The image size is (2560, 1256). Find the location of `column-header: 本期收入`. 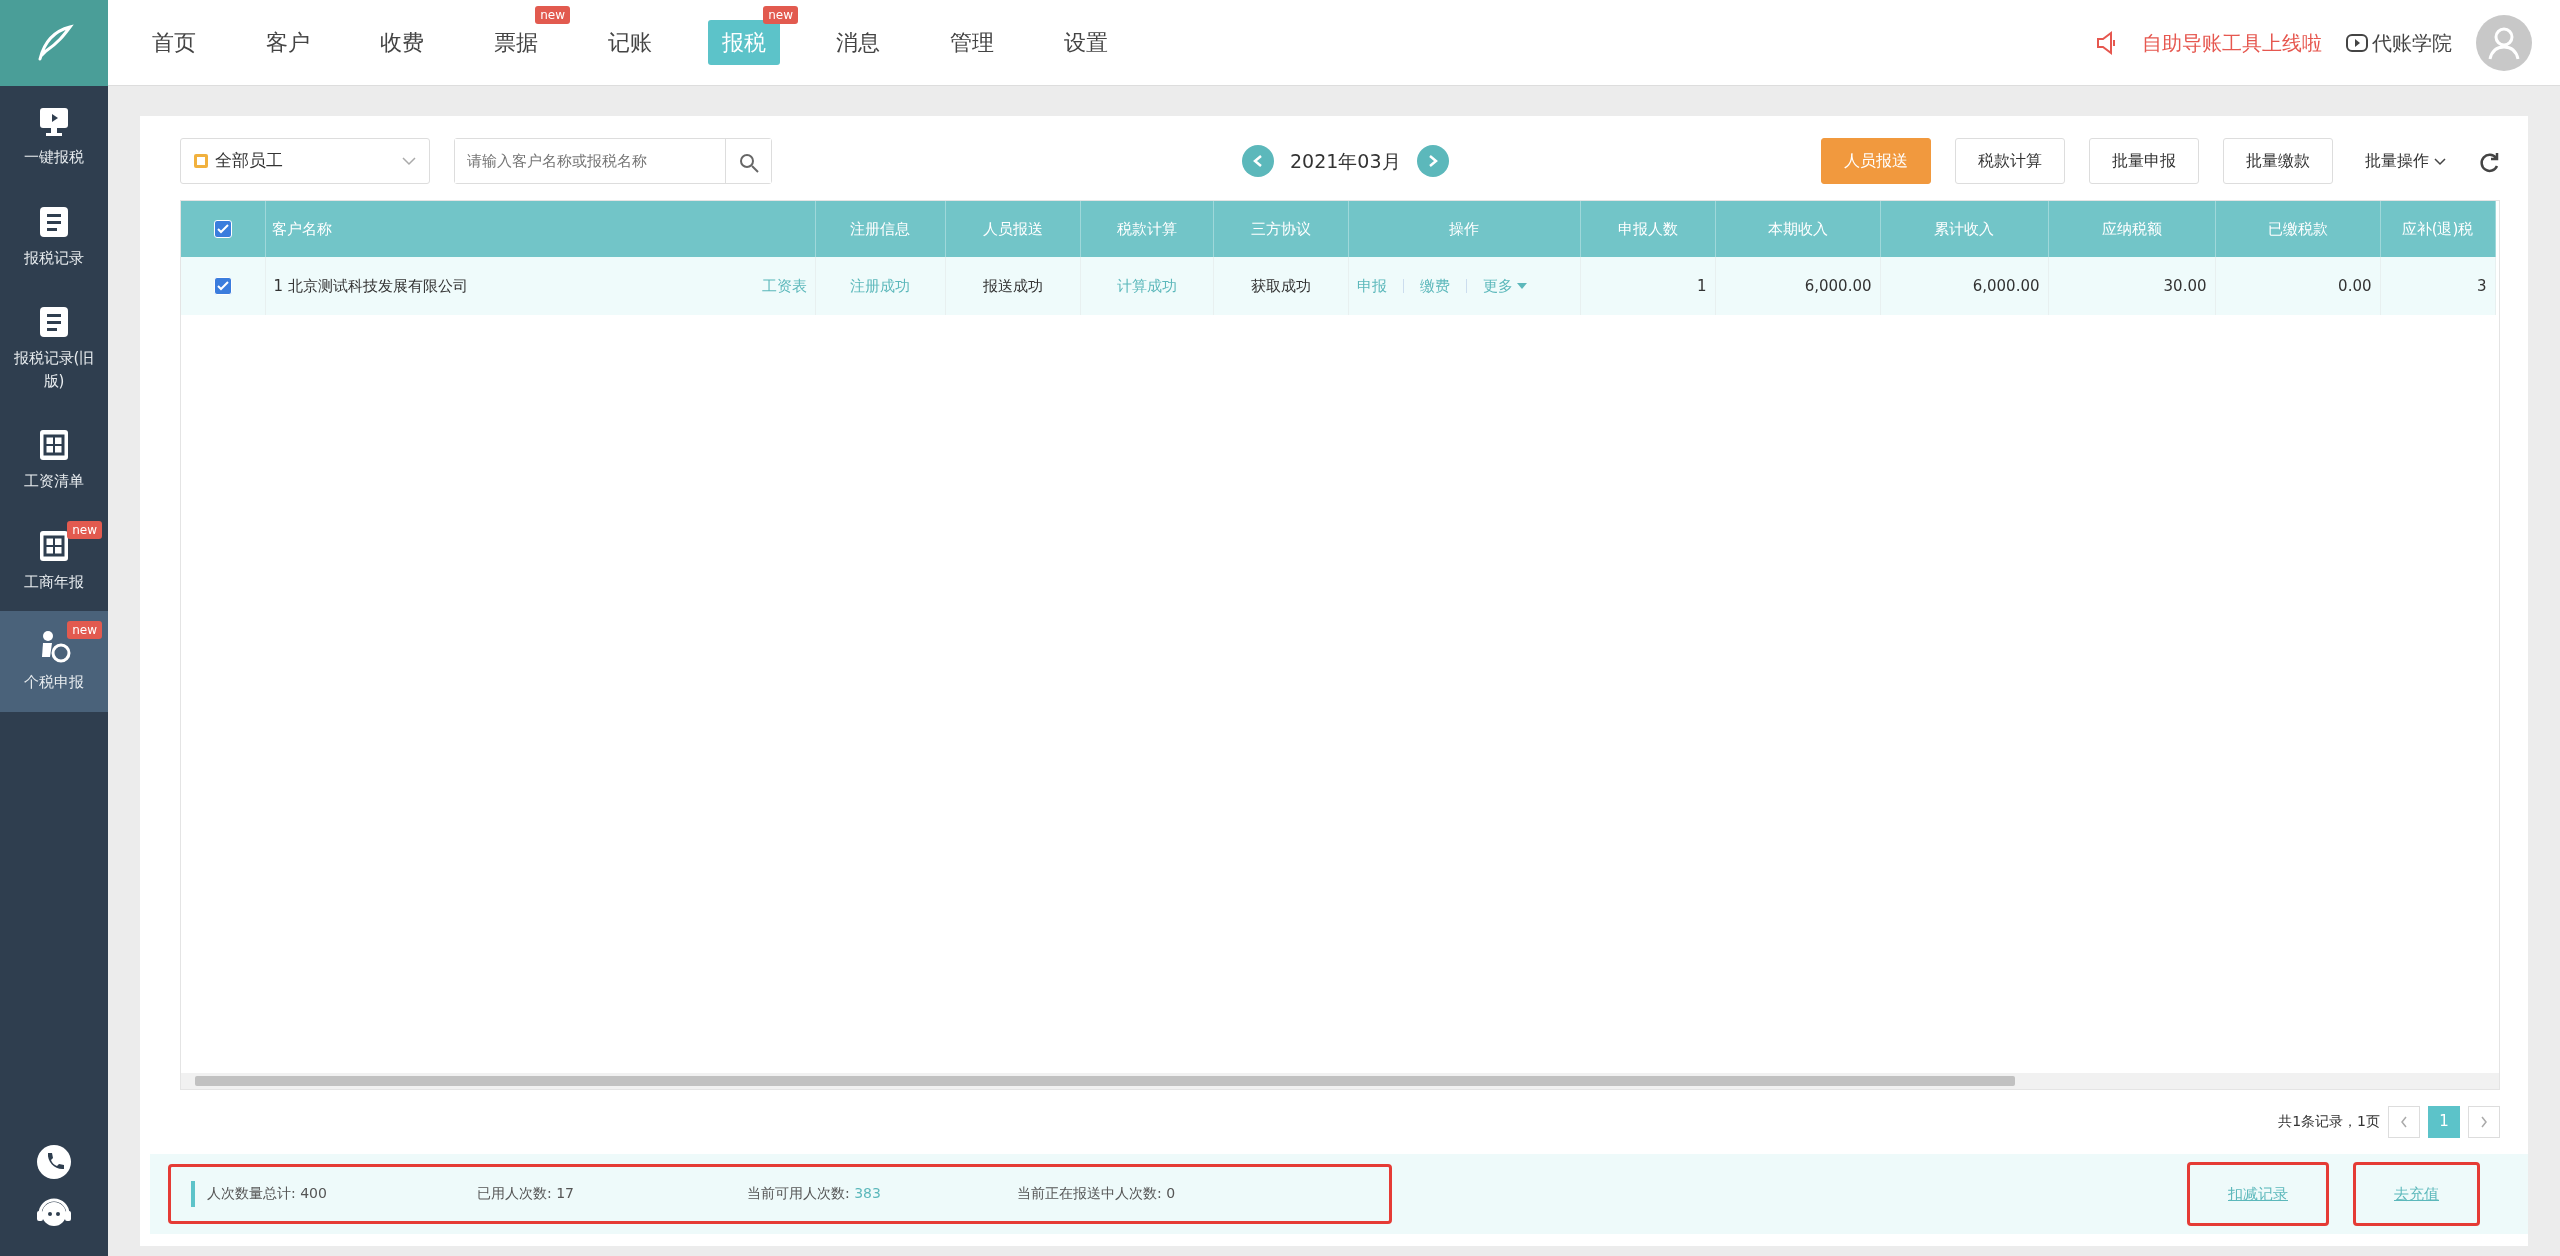

column-header: 本期收入 is located at coordinates (1797, 229).